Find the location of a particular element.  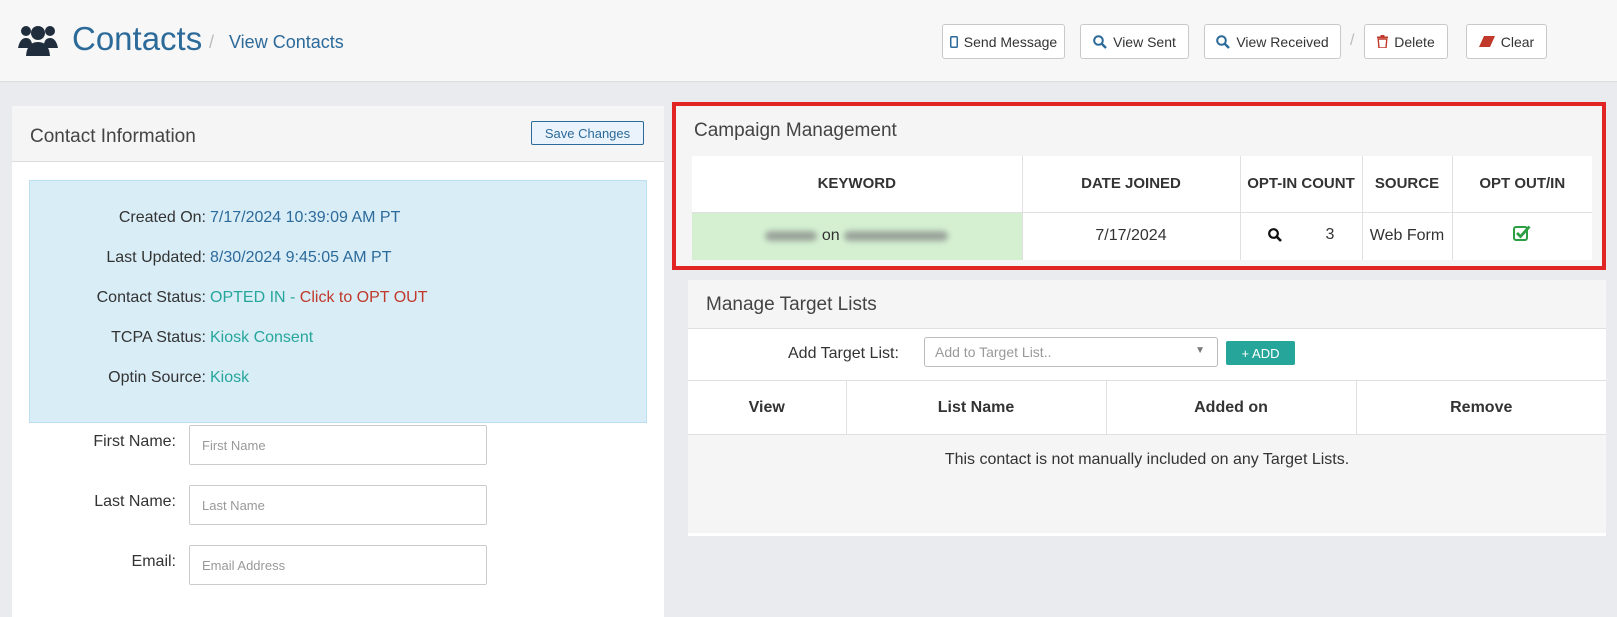

email-label: Email: is located at coordinates (153, 561).